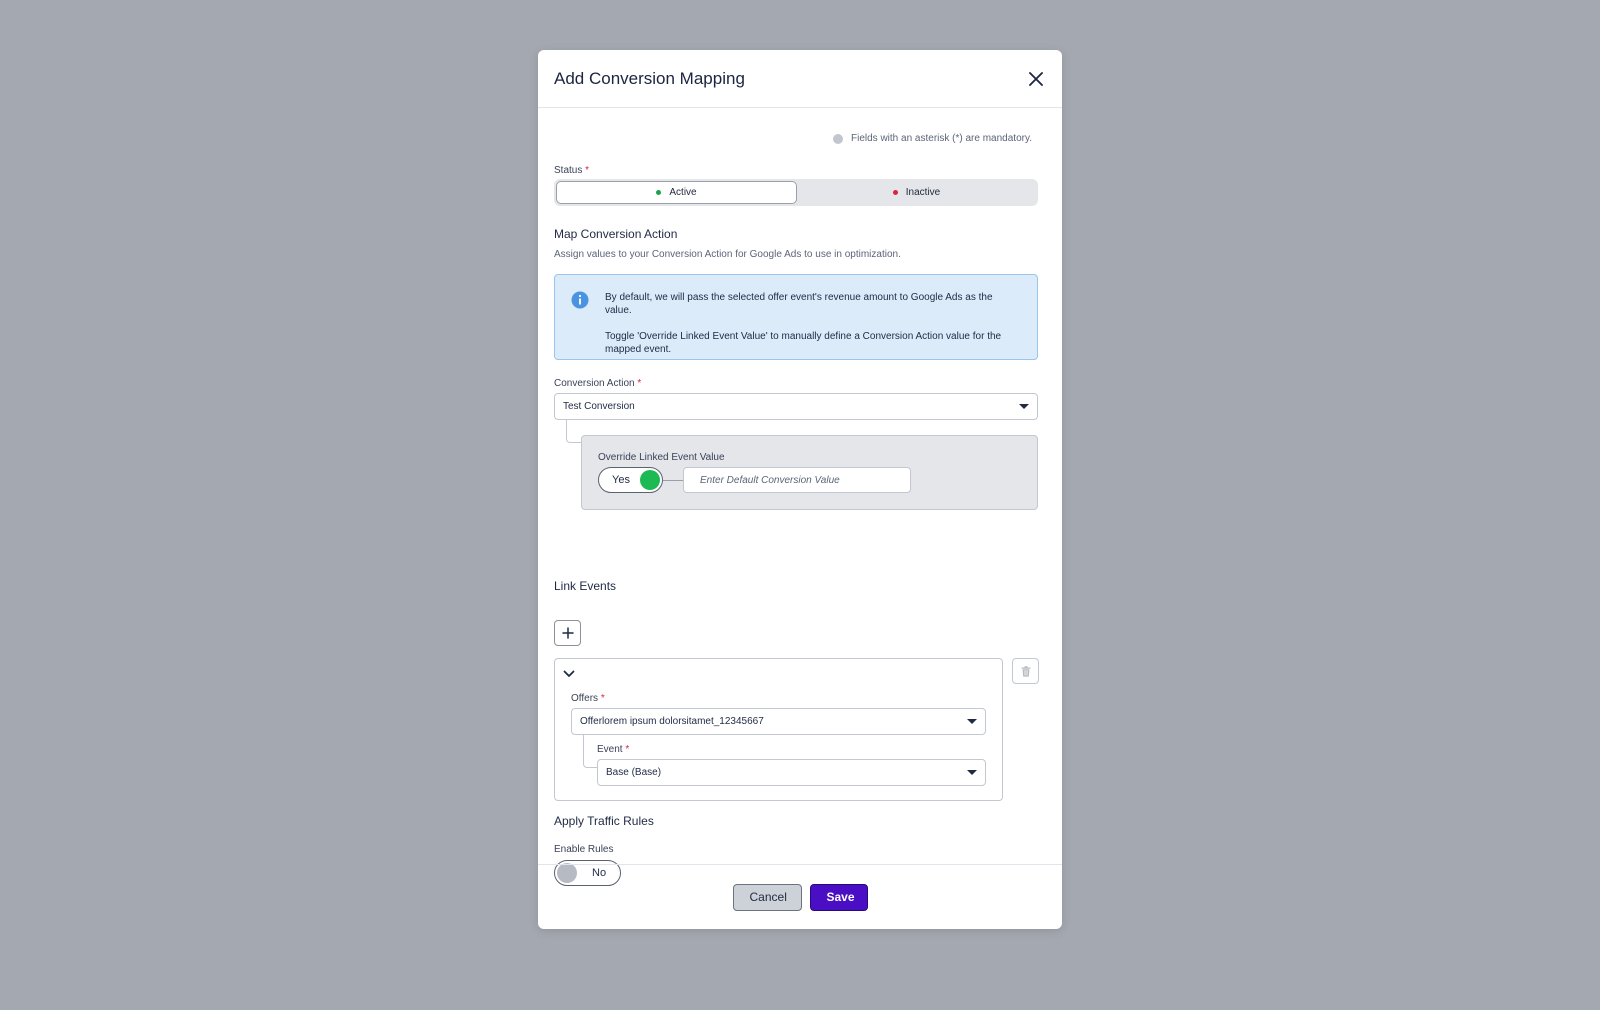 The width and height of the screenshot is (1600, 1010). I want to click on cancel-button: Cancel, so click(767, 897).